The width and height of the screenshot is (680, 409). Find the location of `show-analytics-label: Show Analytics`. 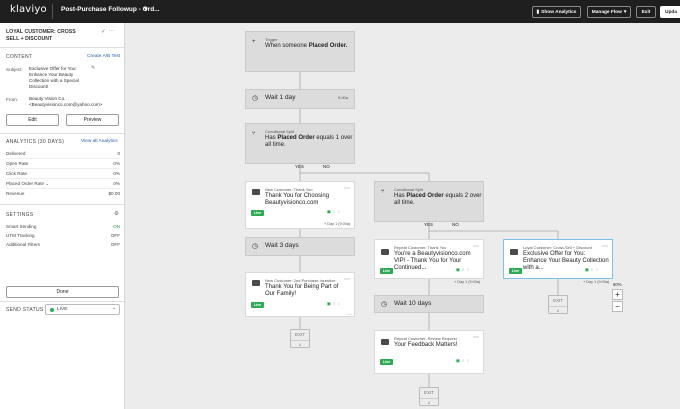

show-analytics-label: Show Analytics is located at coordinates (559, 12).